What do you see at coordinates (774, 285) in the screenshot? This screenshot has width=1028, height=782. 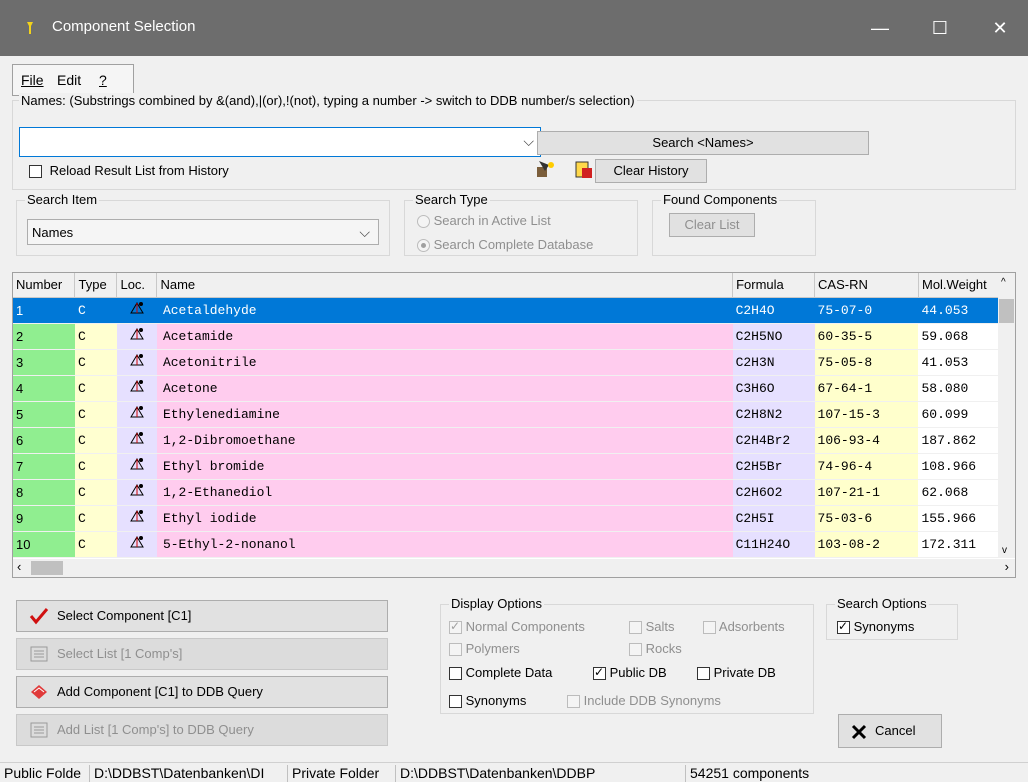 I see `col-formula: Formula` at bounding box center [774, 285].